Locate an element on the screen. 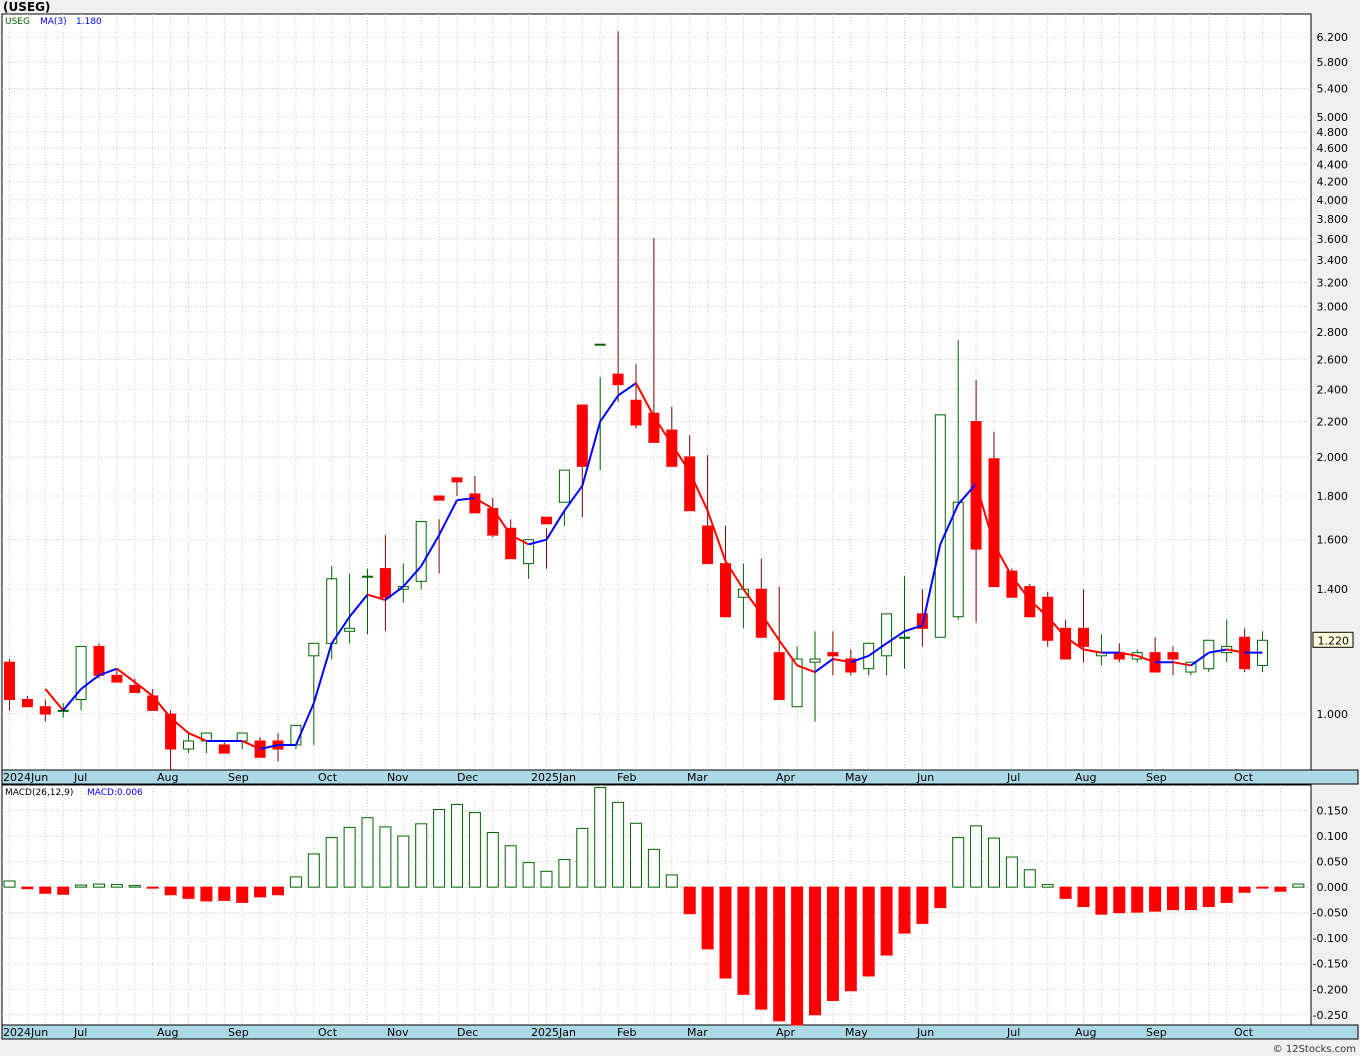 This screenshot has width=1360, height=1056. price-tick-label: 2.200 is located at coordinates (1333, 422).